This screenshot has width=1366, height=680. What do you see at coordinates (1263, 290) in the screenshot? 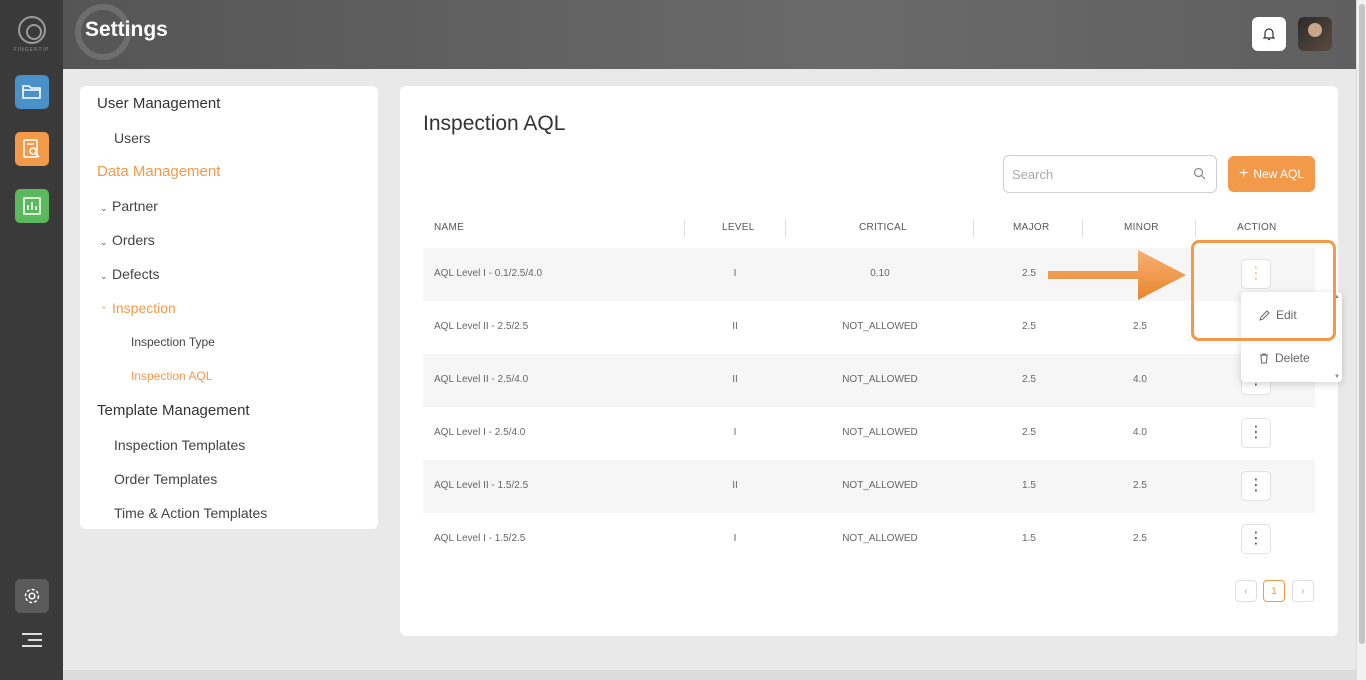
I see `annotation-highlight-box` at bounding box center [1263, 290].